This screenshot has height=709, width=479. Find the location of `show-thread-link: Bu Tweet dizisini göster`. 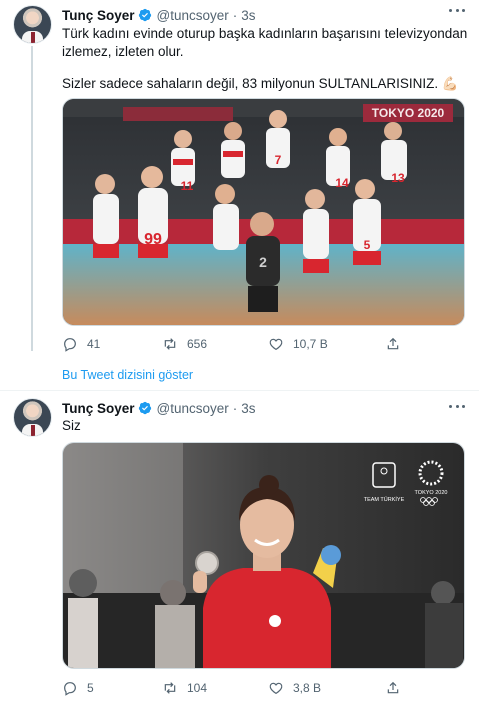

show-thread-link: Bu Tweet dizisini göster is located at coordinates (127, 375).